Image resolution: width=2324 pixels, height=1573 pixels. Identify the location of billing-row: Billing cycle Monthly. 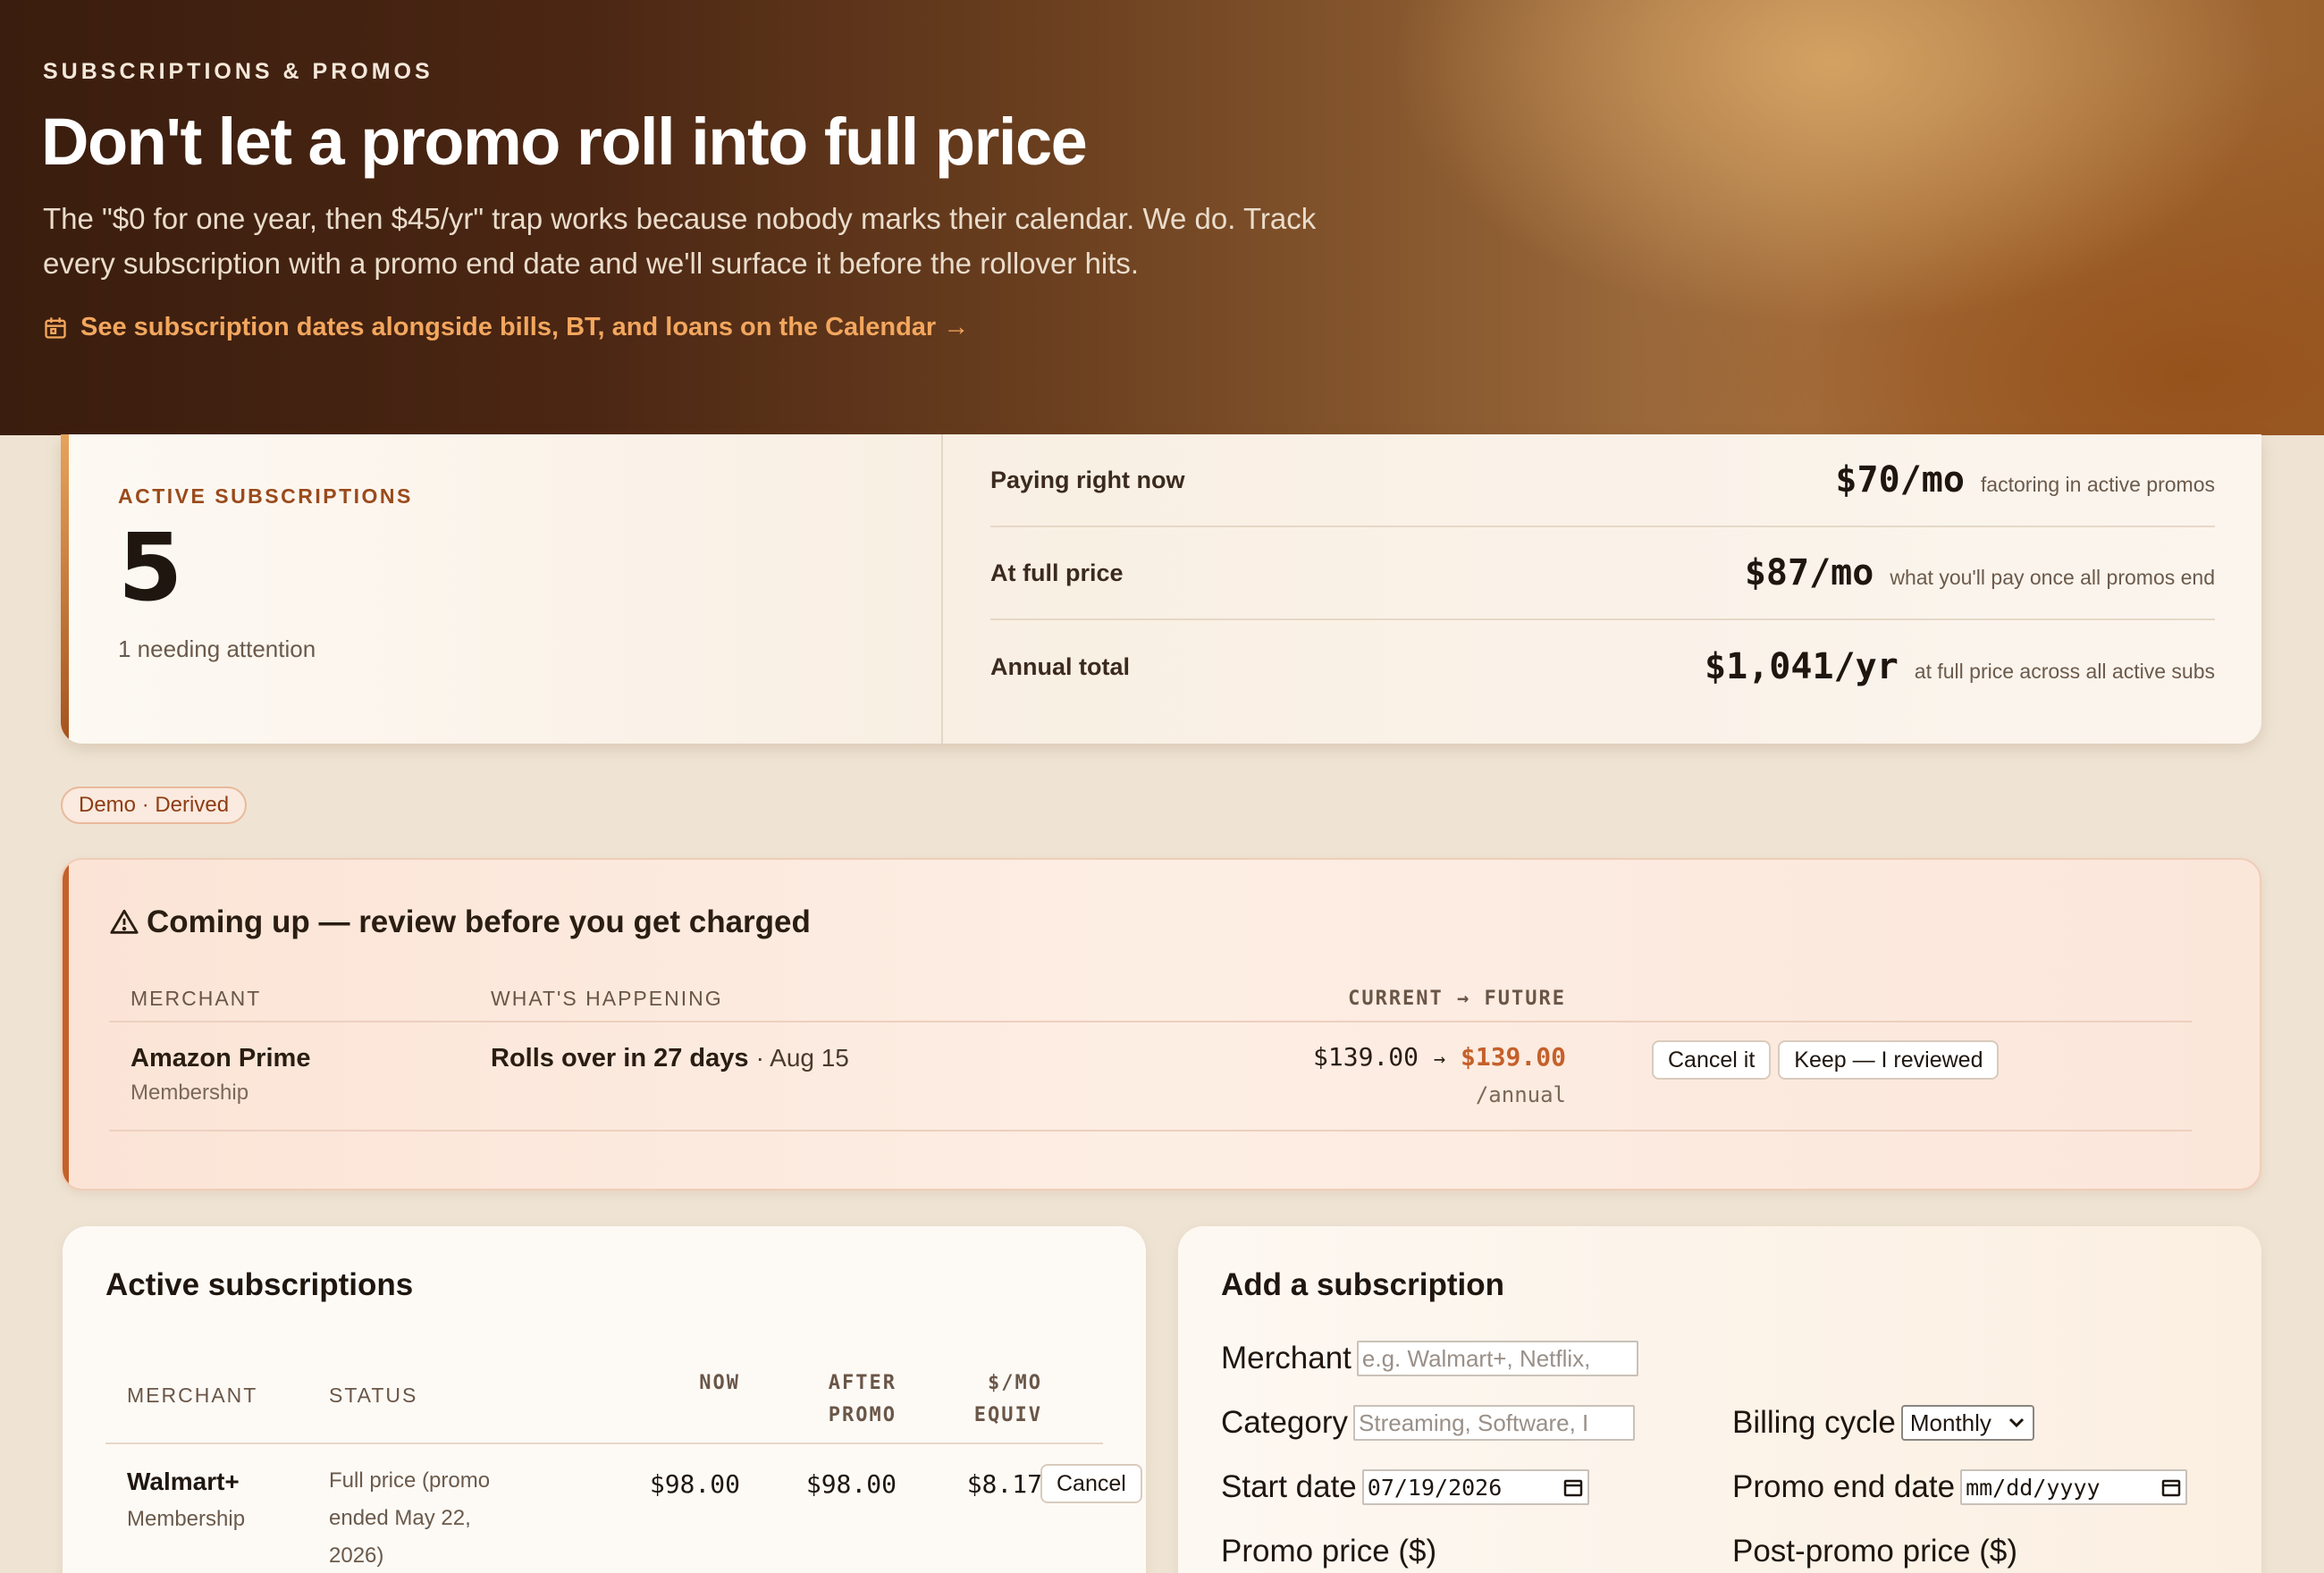
(1883, 1423).